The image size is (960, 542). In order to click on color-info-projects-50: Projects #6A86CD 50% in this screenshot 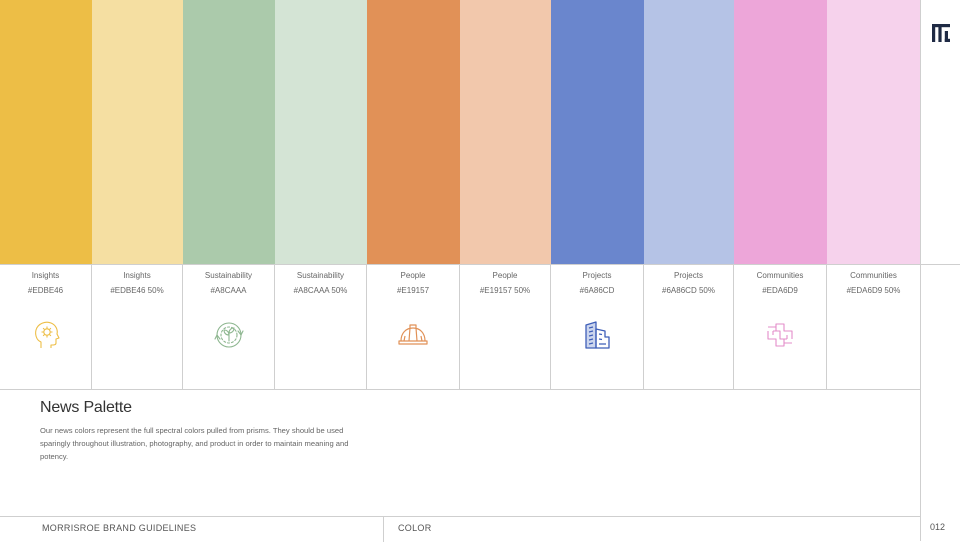, I will do `click(689, 327)`.